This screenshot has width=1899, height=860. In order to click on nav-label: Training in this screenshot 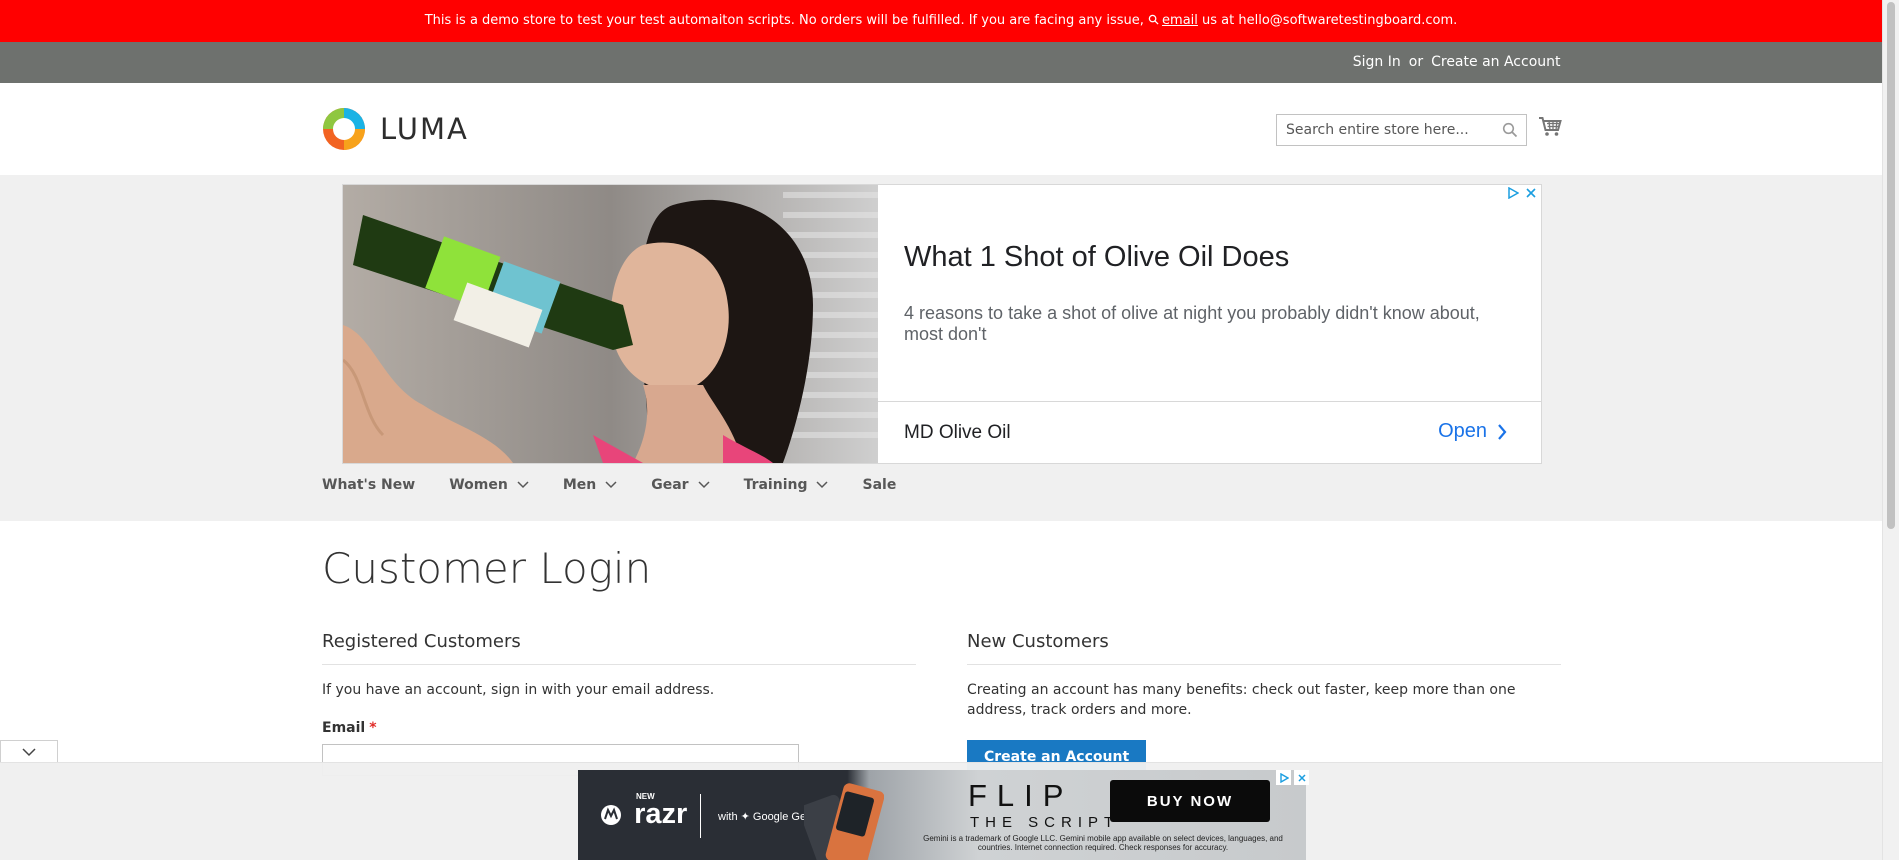, I will do `click(775, 485)`.